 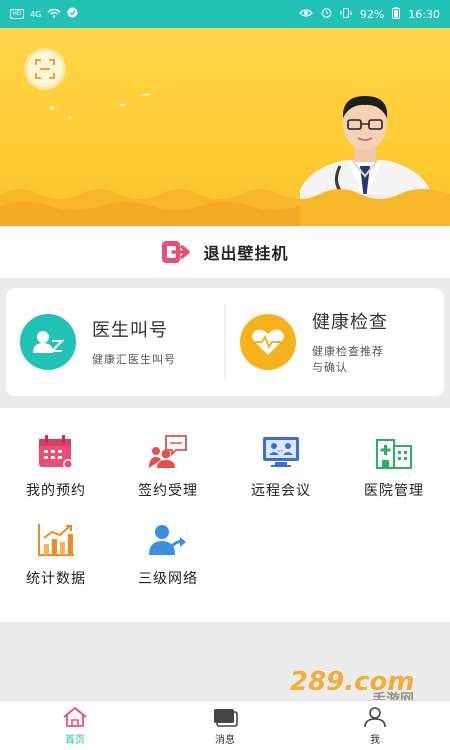 What do you see at coordinates (394, 474) in the screenshot?
I see `grid-item-hospital-management: 医院管理` at bounding box center [394, 474].